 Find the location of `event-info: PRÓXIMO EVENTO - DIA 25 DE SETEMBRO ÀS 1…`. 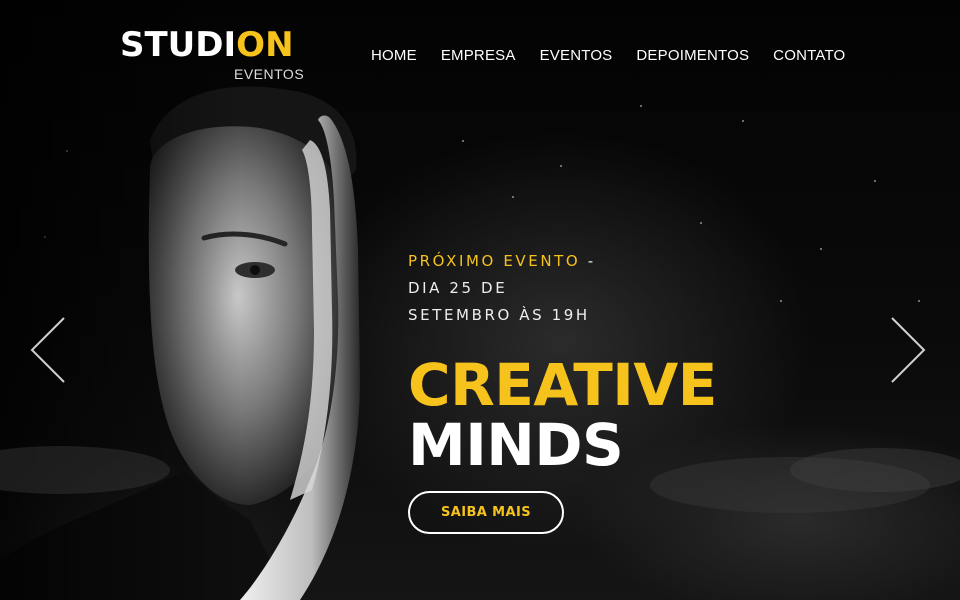

event-info: PRÓXIMO EVENTO - DIA 25 DE SETEMBRO ÀS 1… is located at coordinates (562, 288).